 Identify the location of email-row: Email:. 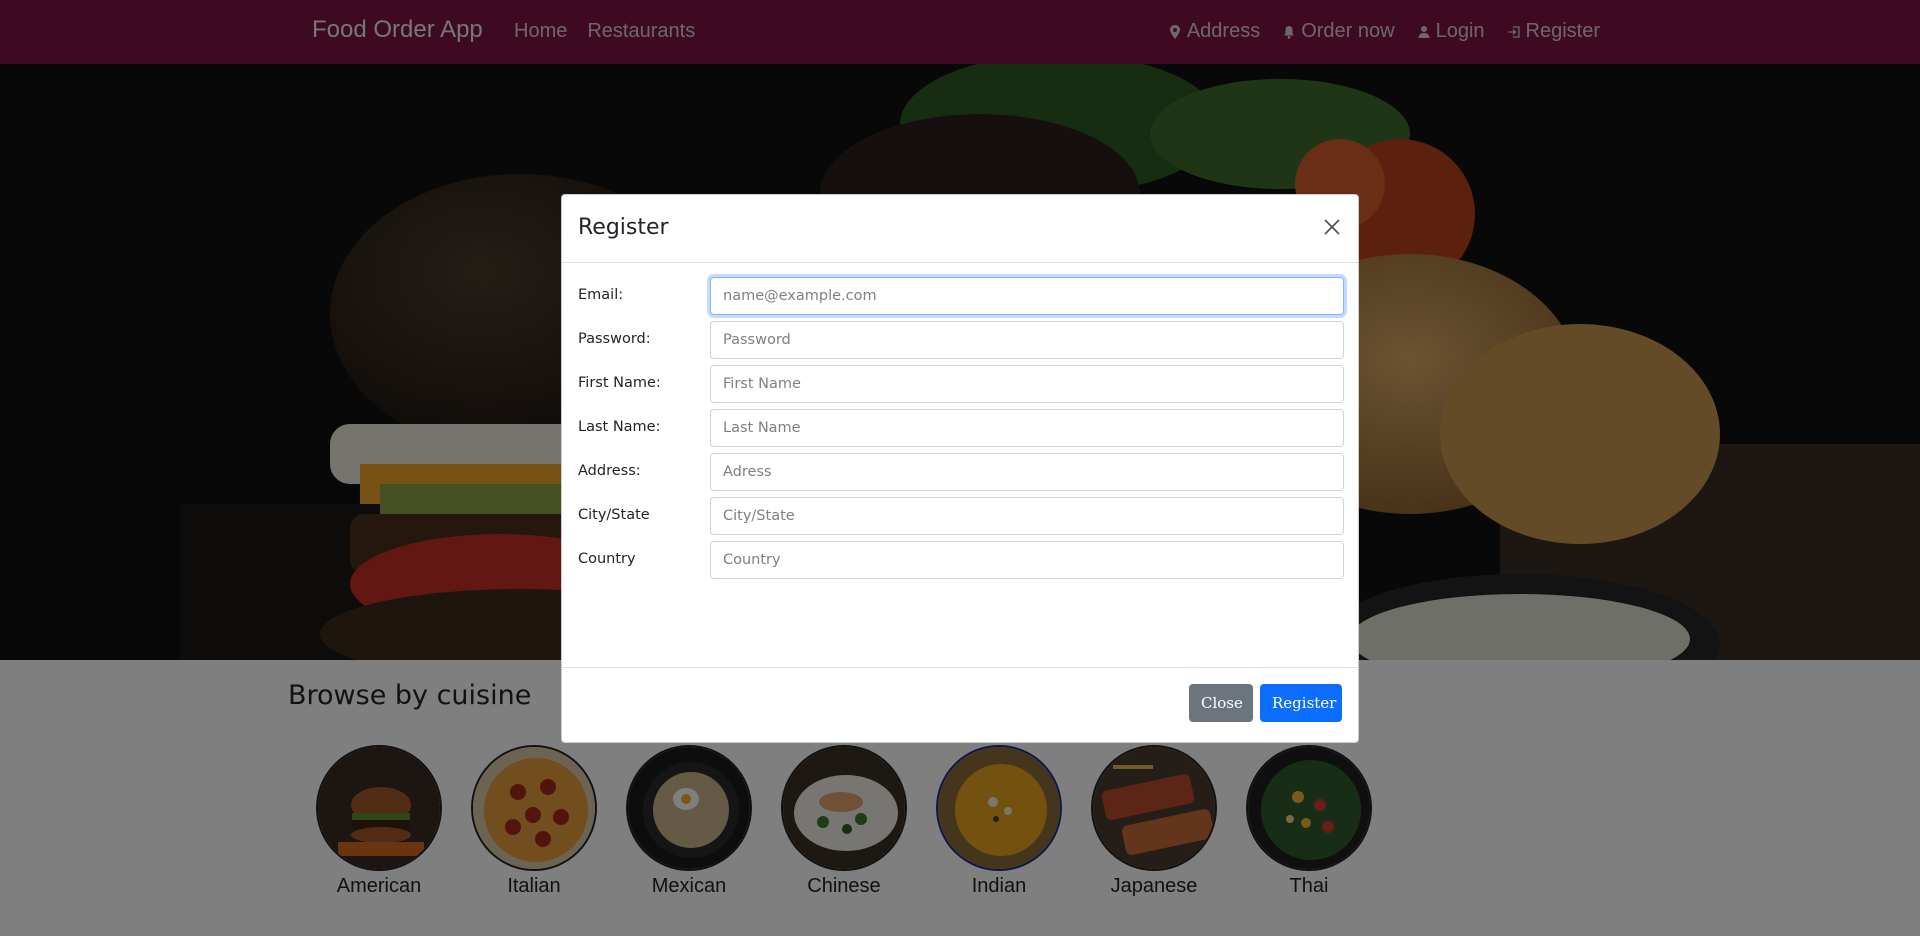
(961, 296).